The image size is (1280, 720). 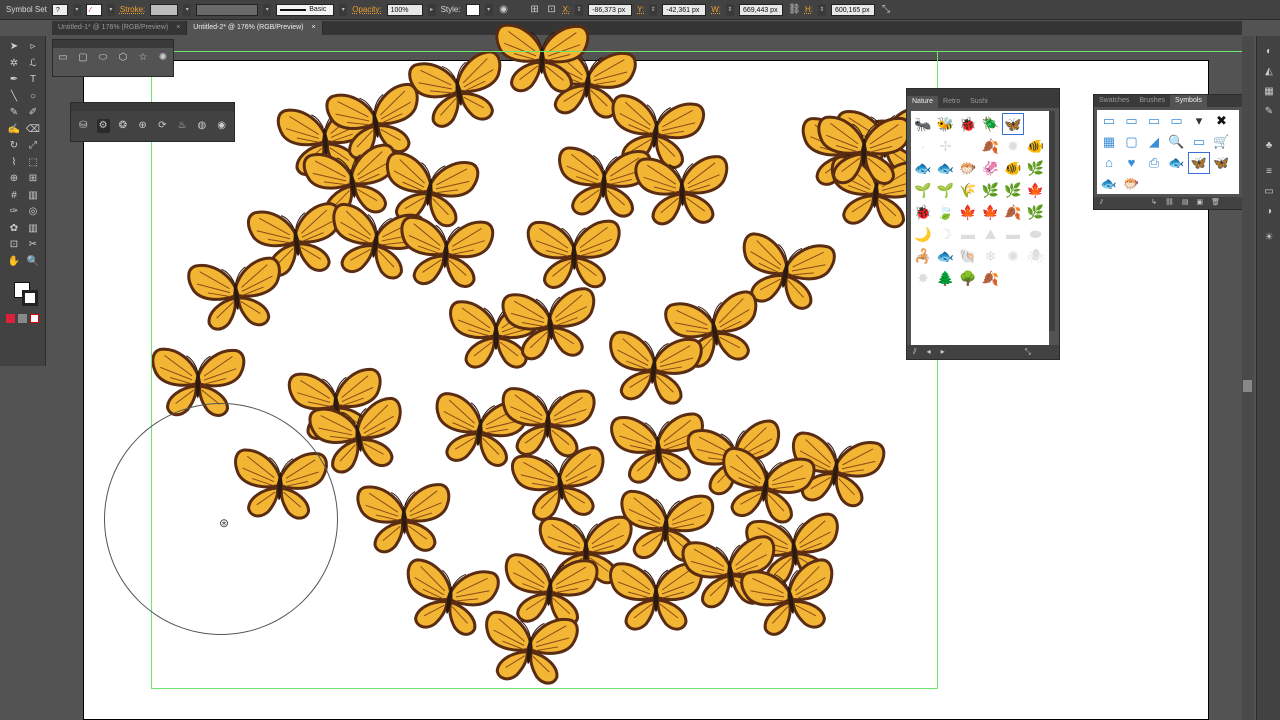 I want to click on shark-symbol-icon: 🐟, so click(x=946, y=256).